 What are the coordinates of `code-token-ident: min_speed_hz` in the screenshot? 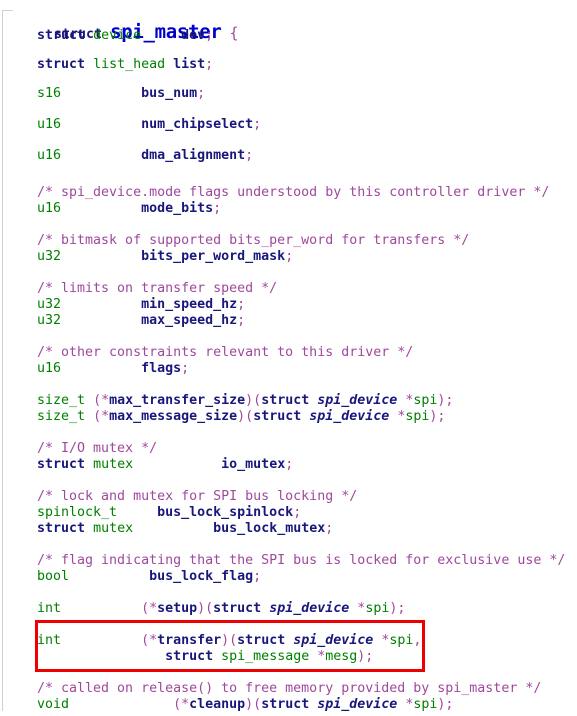 It's located at (189, 304).